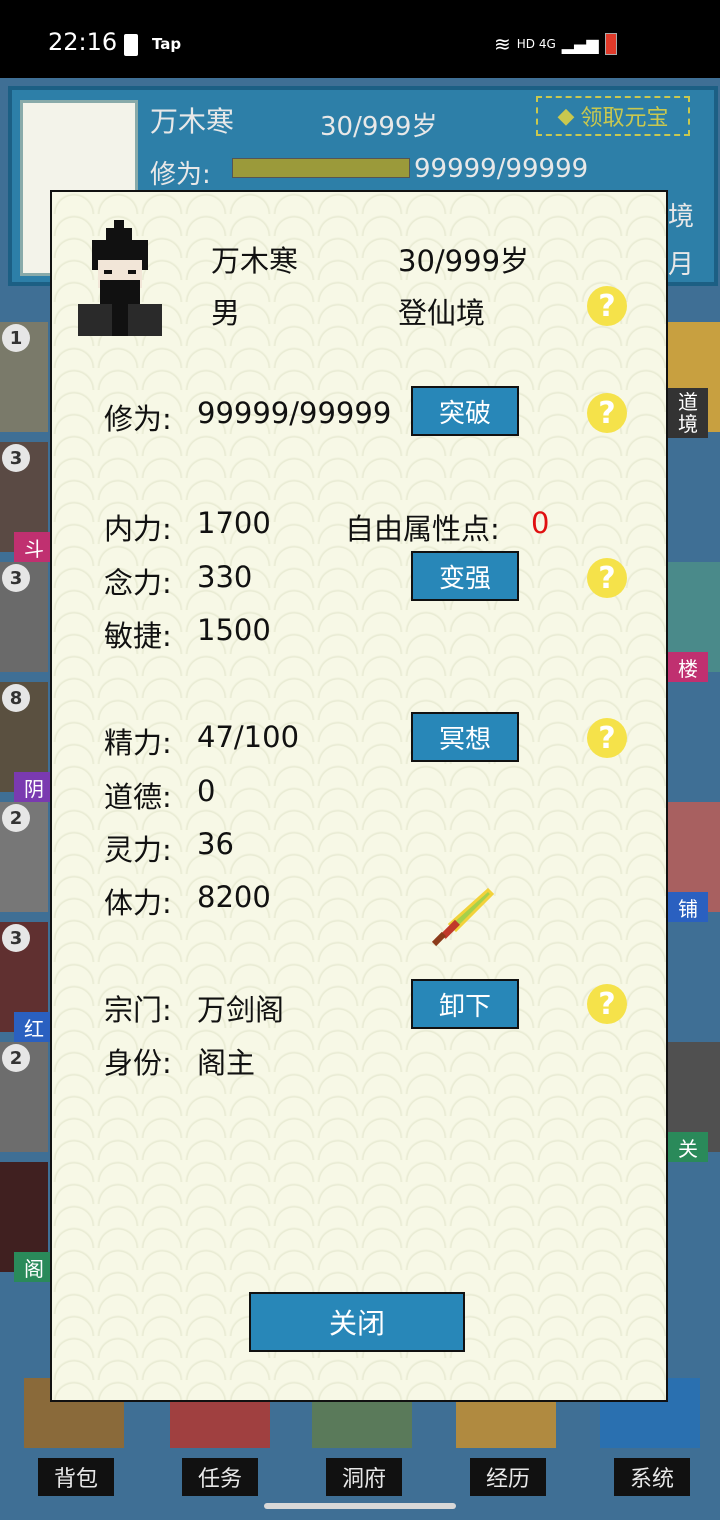 The width and height of the screenshot is (720, 1520). Describe the element at coordinates (607, 306) in the screenshot. I see `help-icon-realm: ?` at that location.